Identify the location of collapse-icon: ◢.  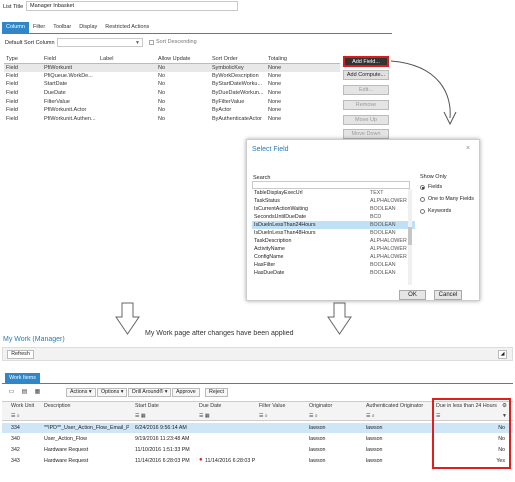
(502, 354).